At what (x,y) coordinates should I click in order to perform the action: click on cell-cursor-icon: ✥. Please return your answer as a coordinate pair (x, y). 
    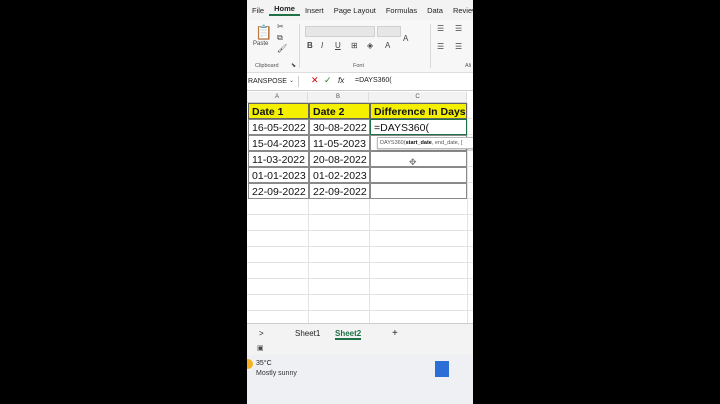
    Looking at the image, I should click on (413, 162).